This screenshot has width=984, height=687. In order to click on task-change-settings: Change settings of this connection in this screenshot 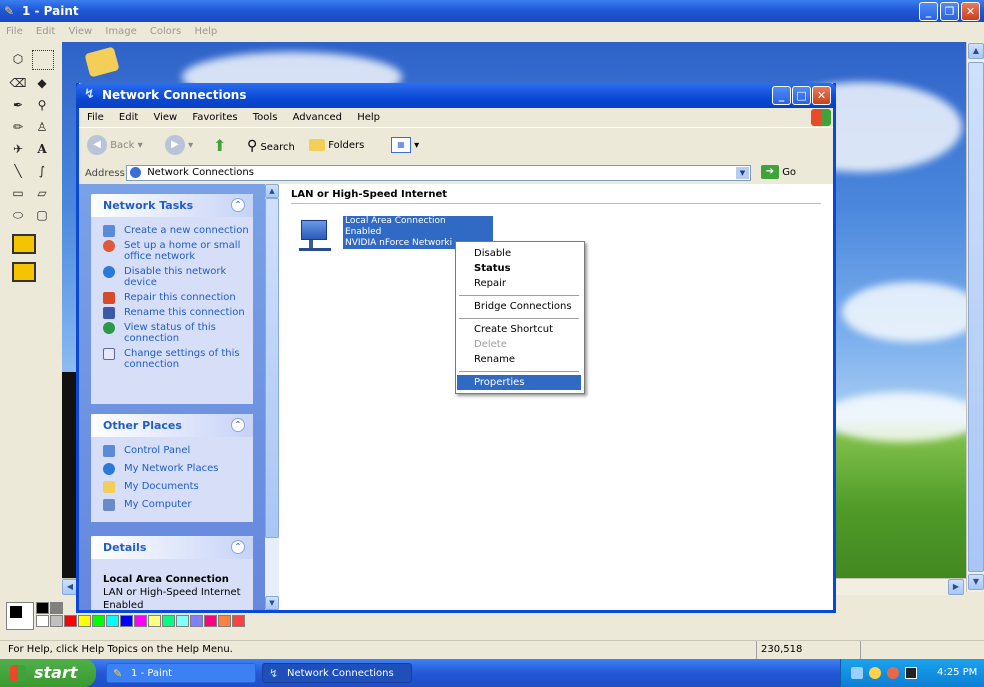, I will do `click(172, 359)`.